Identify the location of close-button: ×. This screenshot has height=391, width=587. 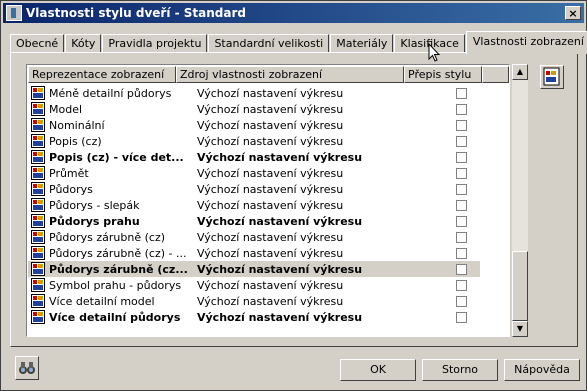
(573, 13).